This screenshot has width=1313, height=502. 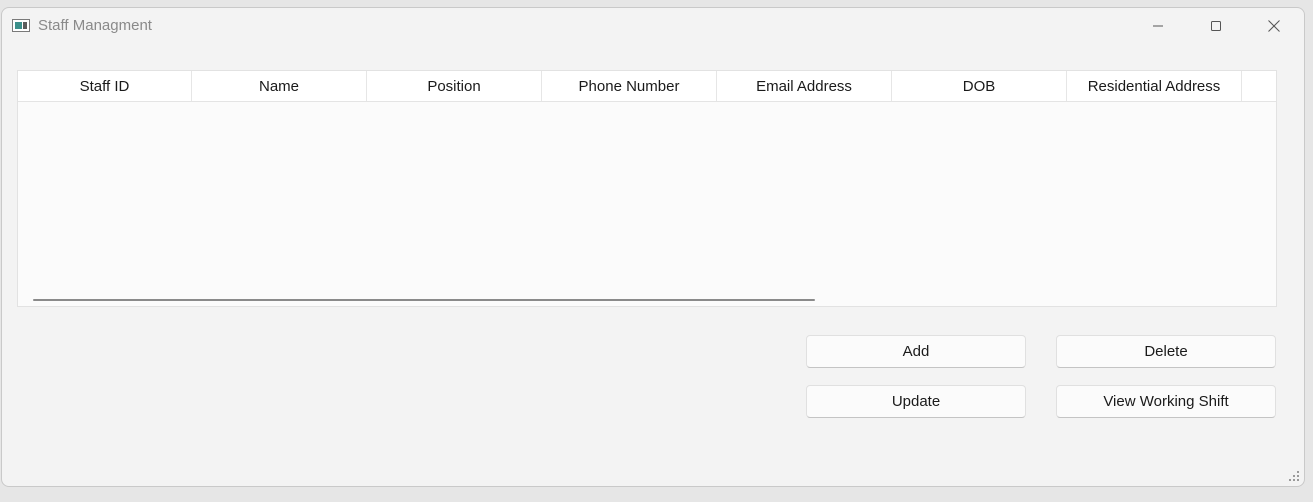 I want to click on maximize-icon, so click(x=1216, y=26).